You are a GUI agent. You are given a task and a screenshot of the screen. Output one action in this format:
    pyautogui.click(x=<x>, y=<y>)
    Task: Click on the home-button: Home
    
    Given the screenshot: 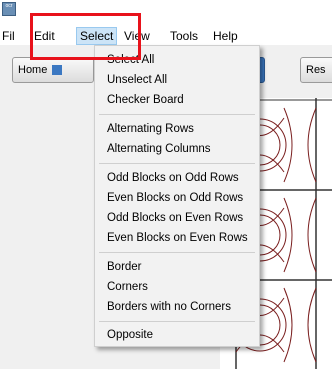 What is the action you would take?
    pyautogui.click(x=53, y=70)
    